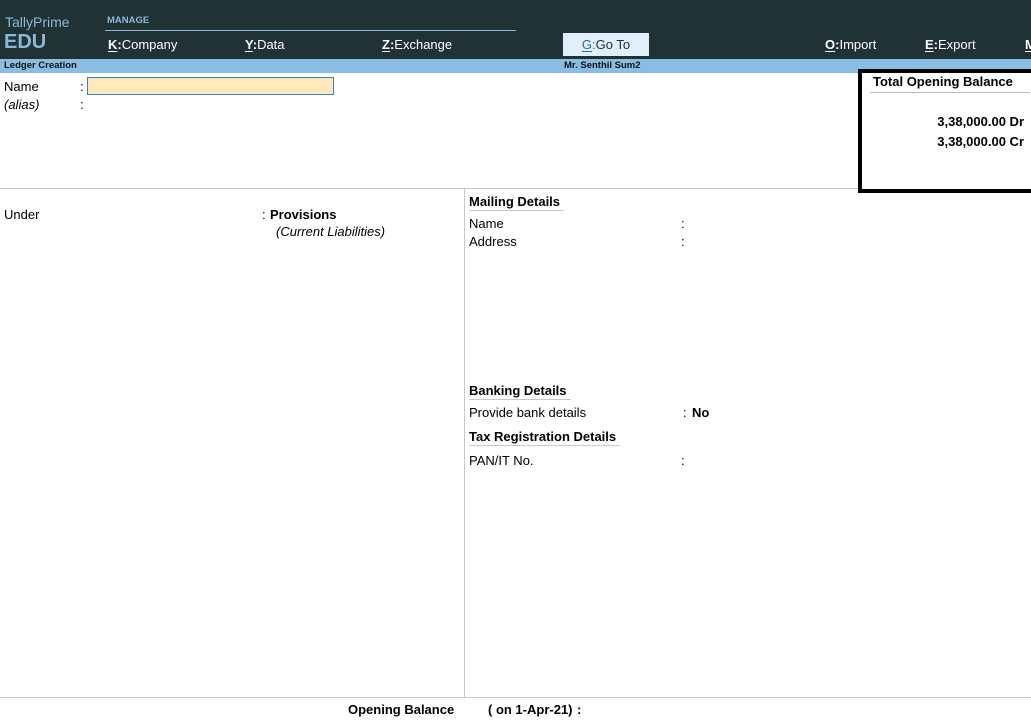 The width and height of the screenshot is (1031, 723). What do you see at coordinates (685, 412) in the screenshot?
I see `provide-bank-details-colon: :` at bounding box center [685, 412].